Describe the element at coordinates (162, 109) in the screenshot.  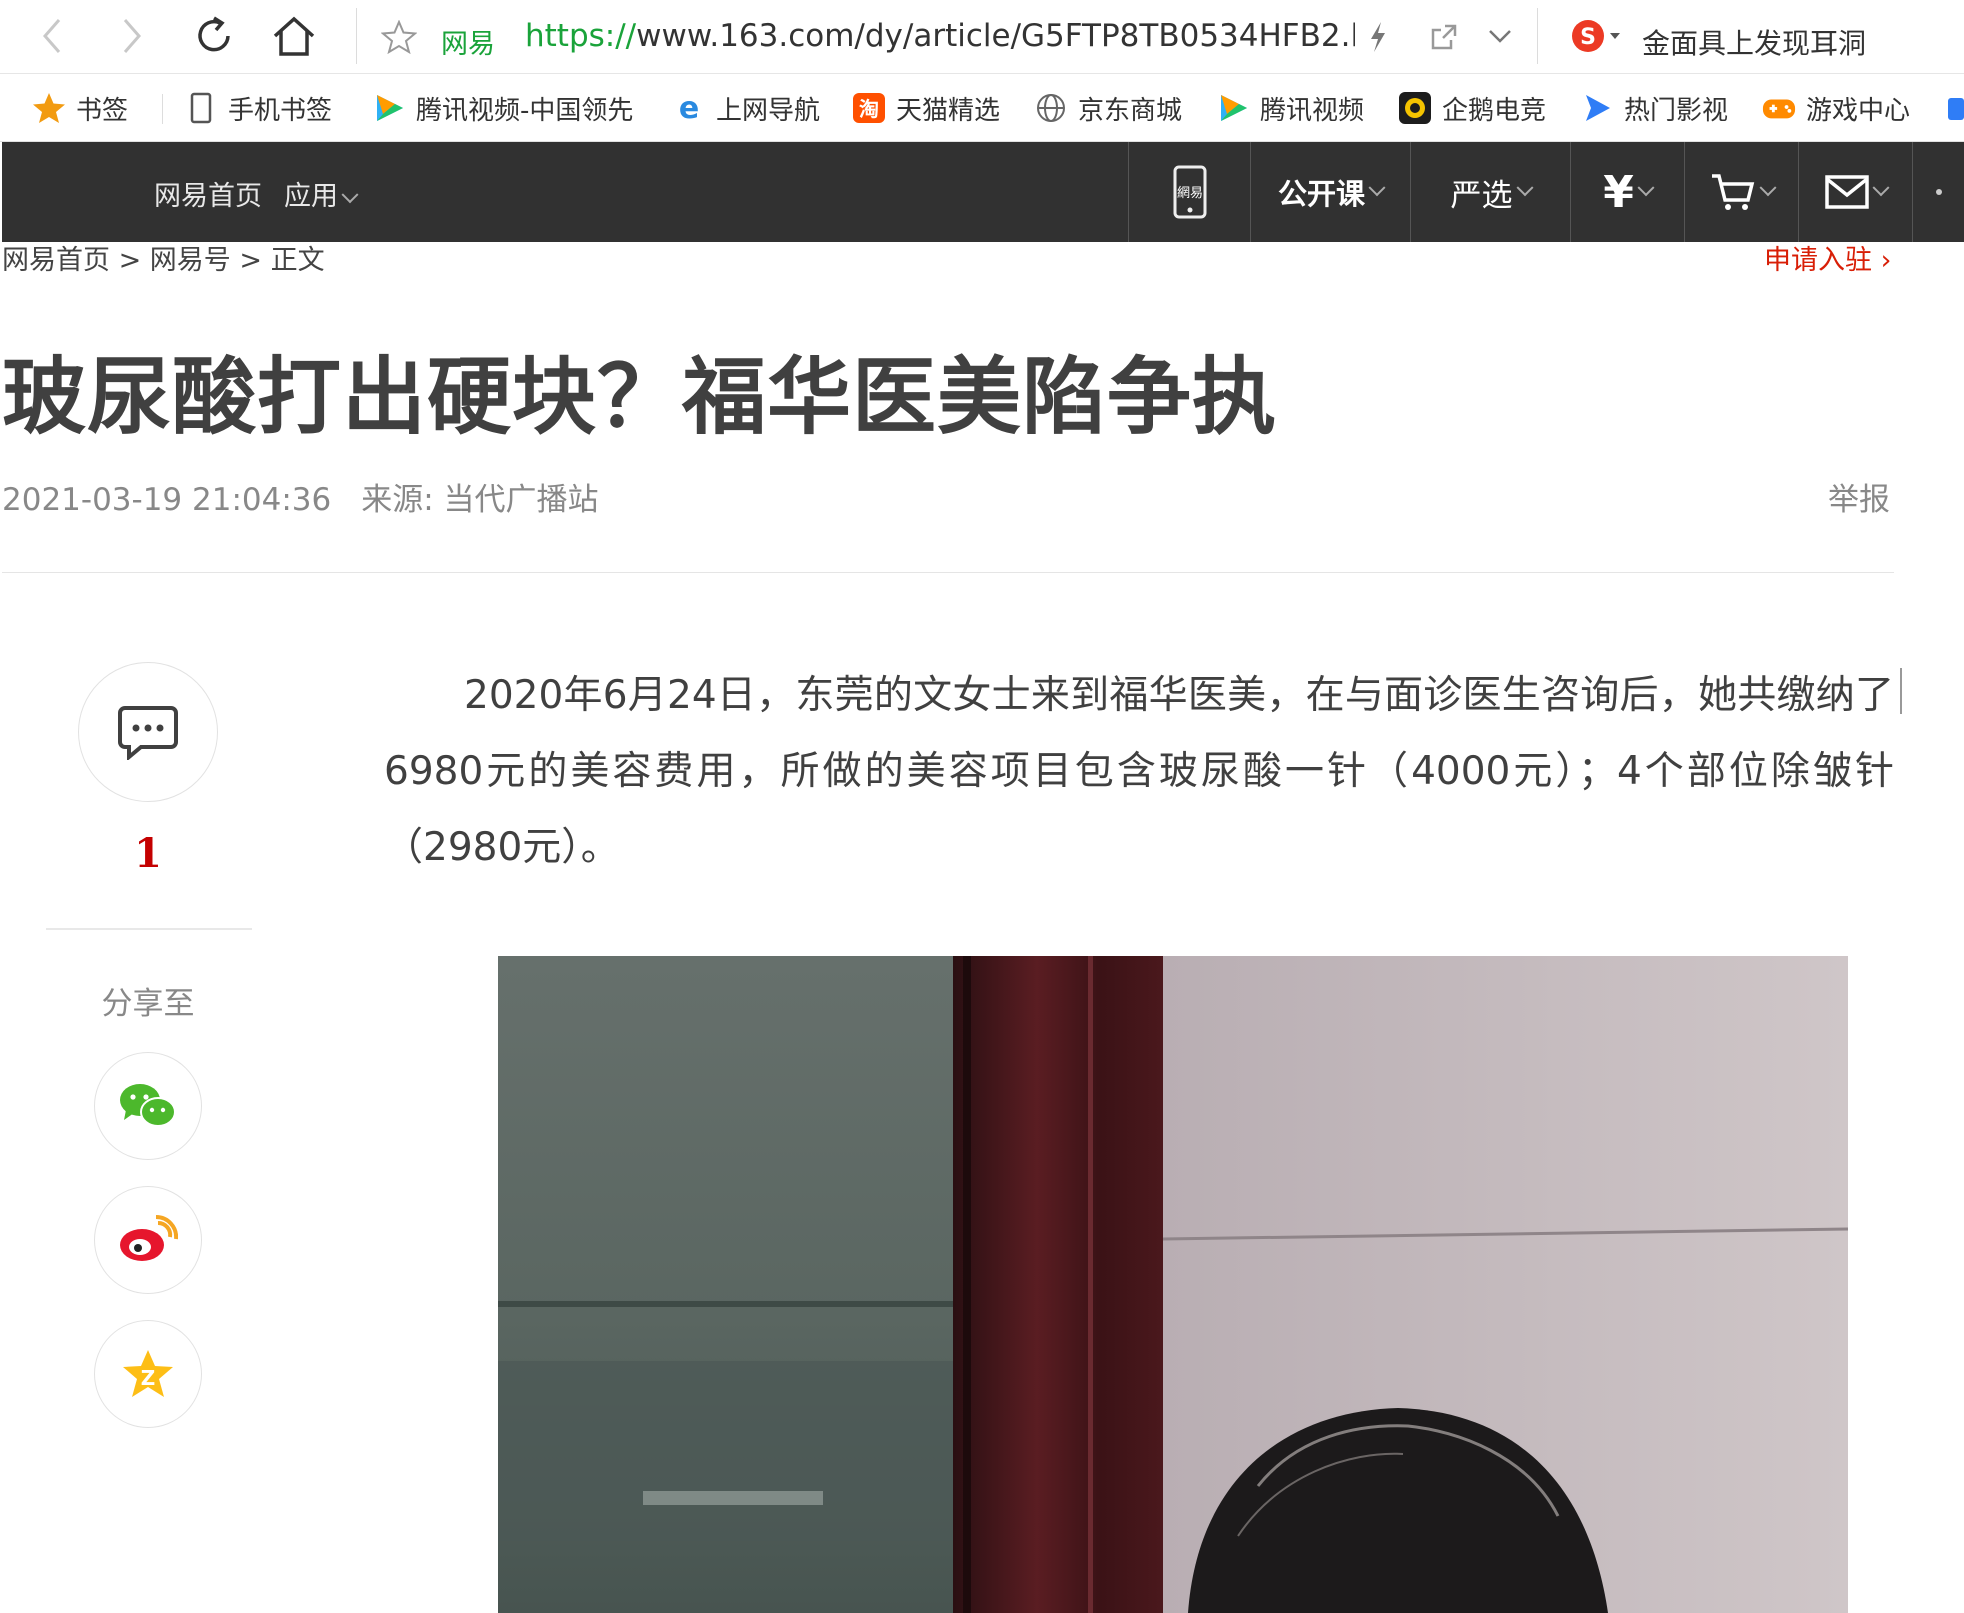
I see `bookmark-divider` at that location.